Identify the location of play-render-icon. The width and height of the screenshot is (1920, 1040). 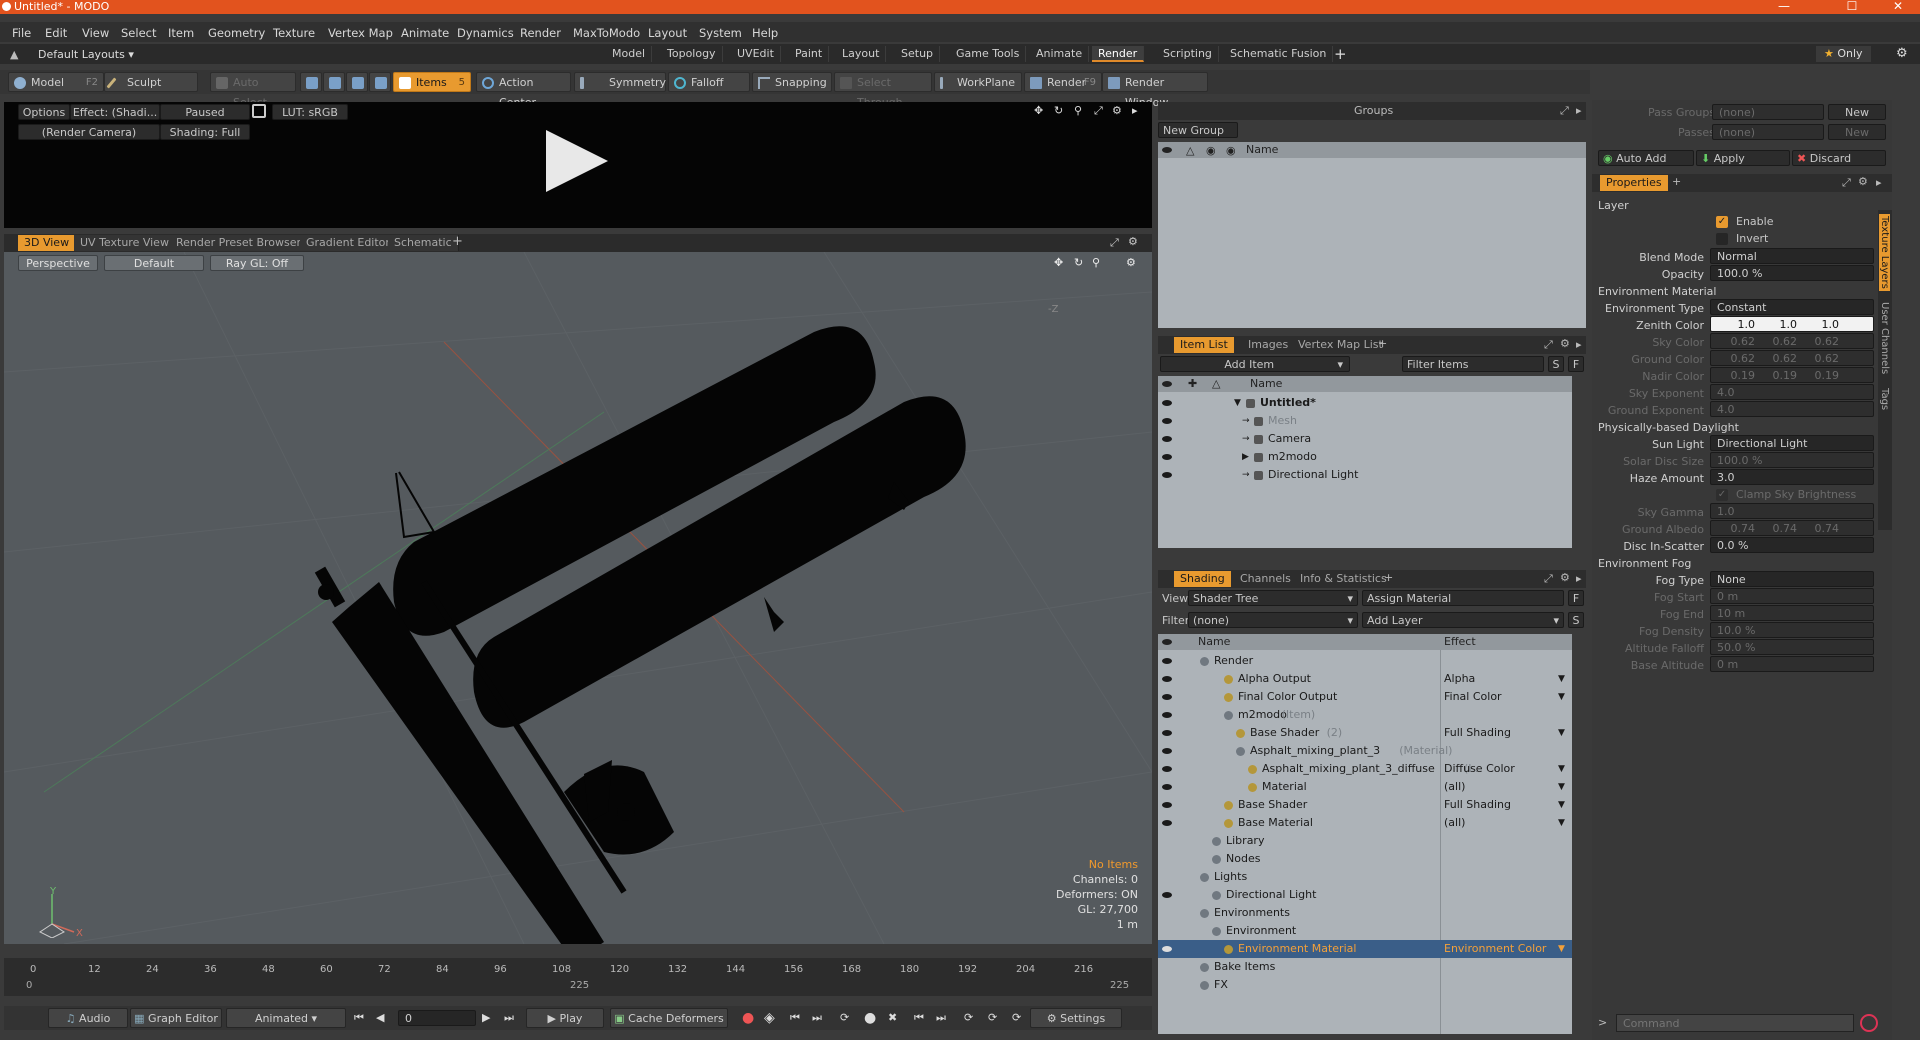
(577, 161).